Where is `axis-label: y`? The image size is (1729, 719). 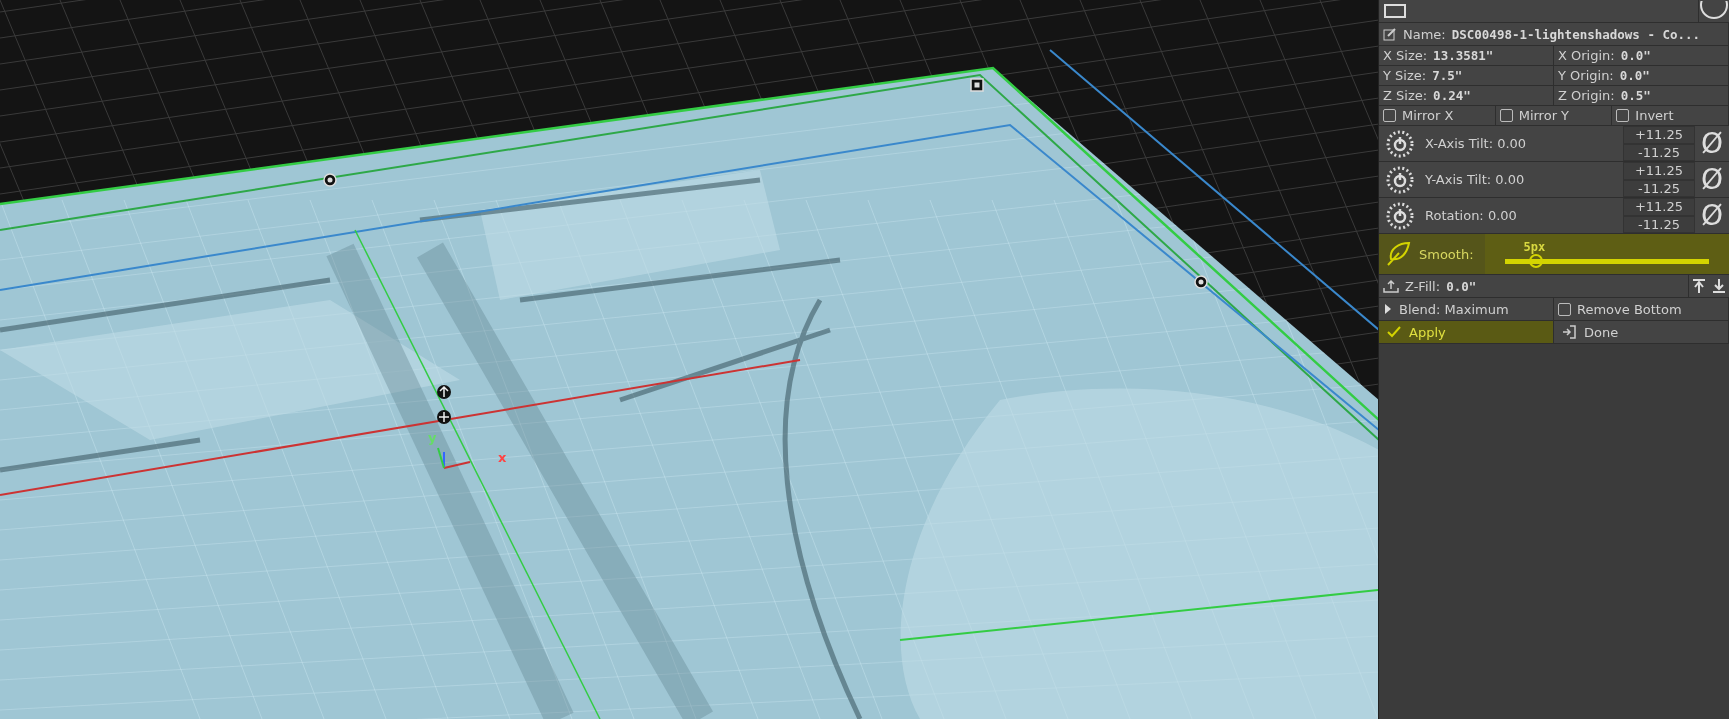 axis-label: y is located at coordinates (432, 437).